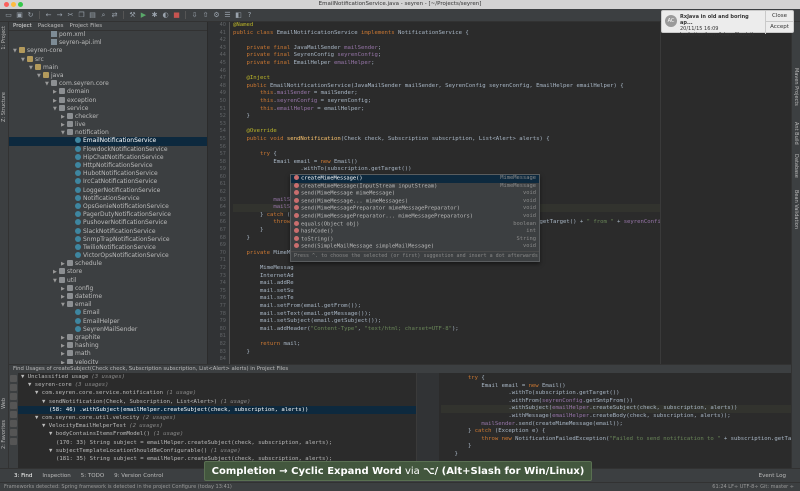 Image resolution: width=800 pixels, height=491 pixels. Describe the element at coordinates (218, 239) in the screenshot. I see `line-number: 68` at that location.